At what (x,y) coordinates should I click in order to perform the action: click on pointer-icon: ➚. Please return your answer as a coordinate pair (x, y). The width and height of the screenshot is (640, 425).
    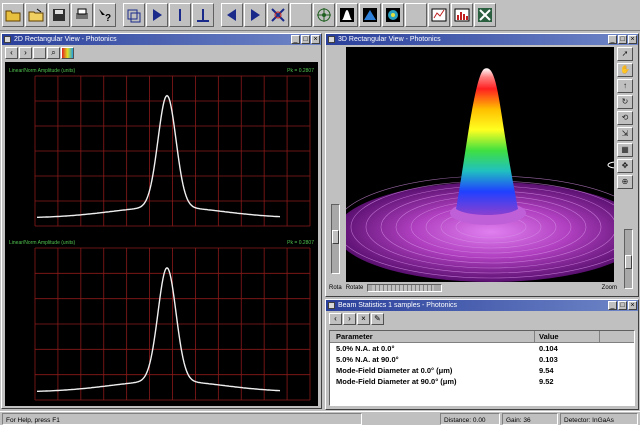
    Looking at the image, I should click on (625, 54).